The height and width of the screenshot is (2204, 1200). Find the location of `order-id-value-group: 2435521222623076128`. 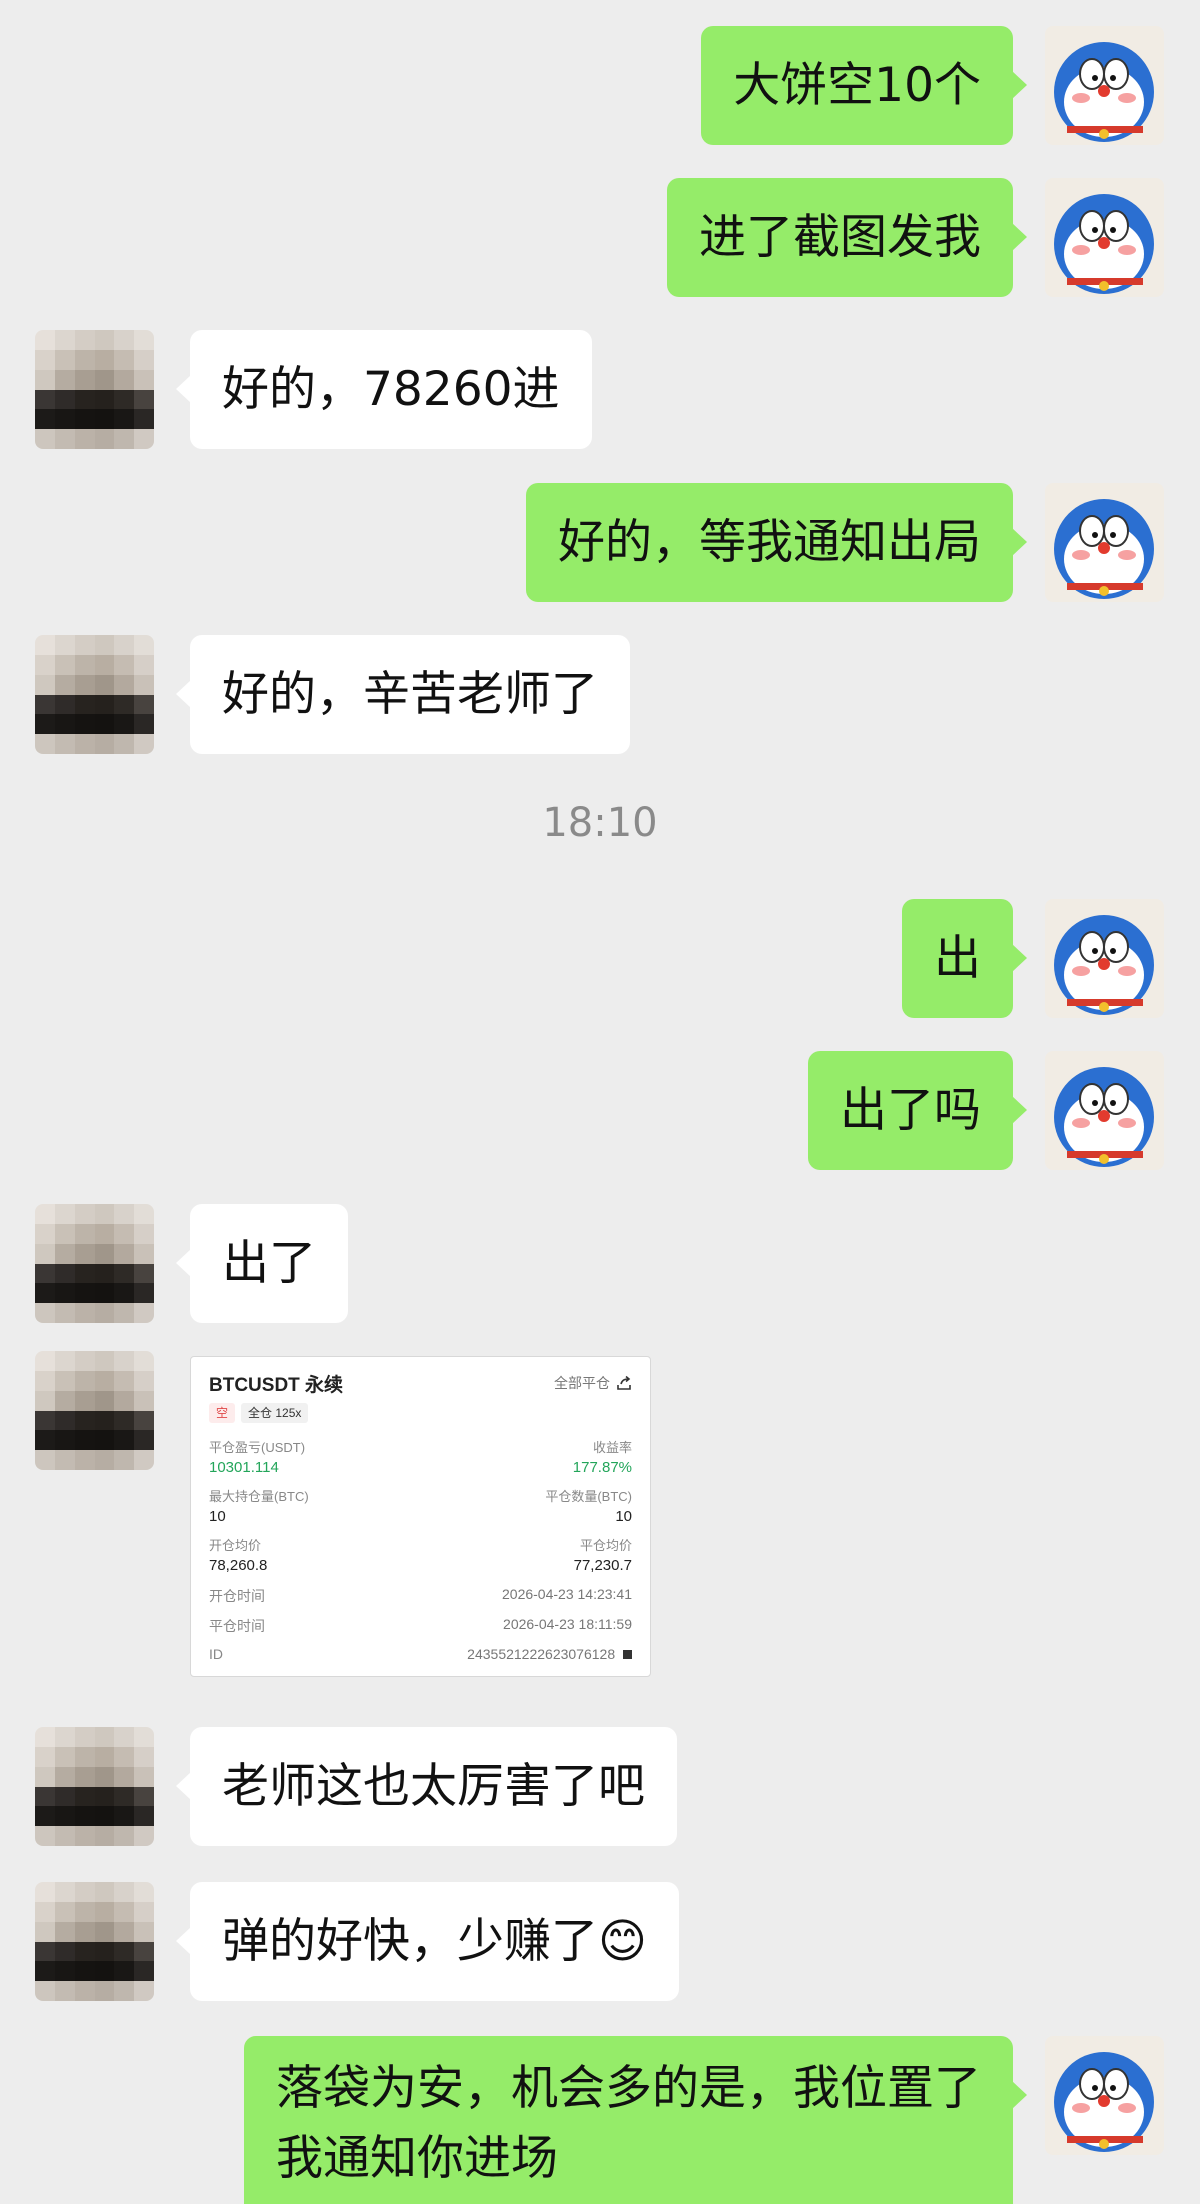

order-id-value-group: 2435521222623076128 is located at coordinates (549, 1654).